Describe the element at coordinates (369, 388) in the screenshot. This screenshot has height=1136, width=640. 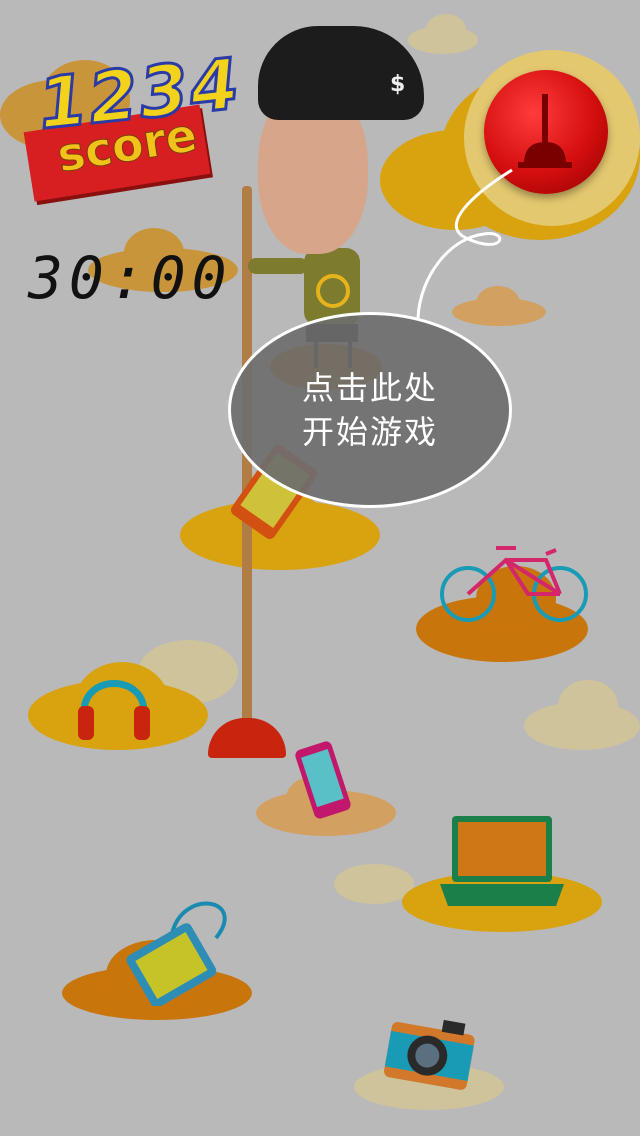
I see `prompt-line-1: 点击此处` at that location.